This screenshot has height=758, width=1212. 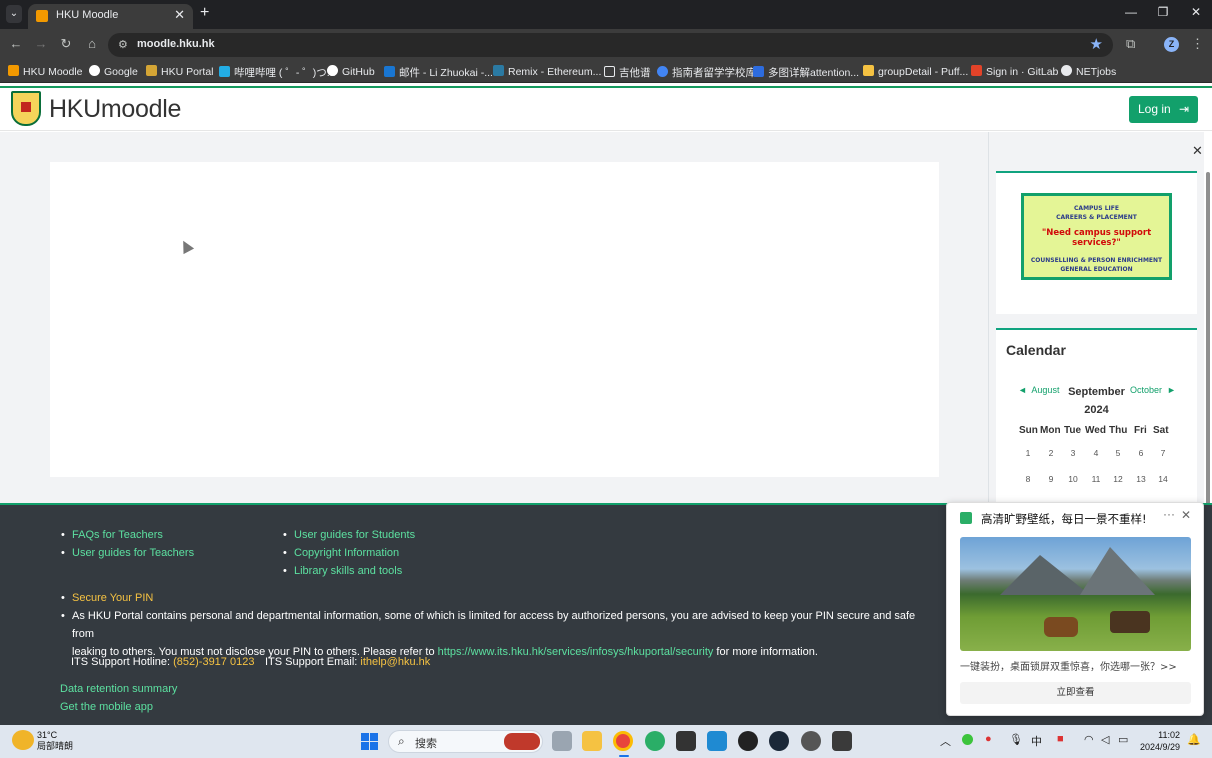 I want to click on login-button: Log in ⇥, so click(x=1163, y=109).